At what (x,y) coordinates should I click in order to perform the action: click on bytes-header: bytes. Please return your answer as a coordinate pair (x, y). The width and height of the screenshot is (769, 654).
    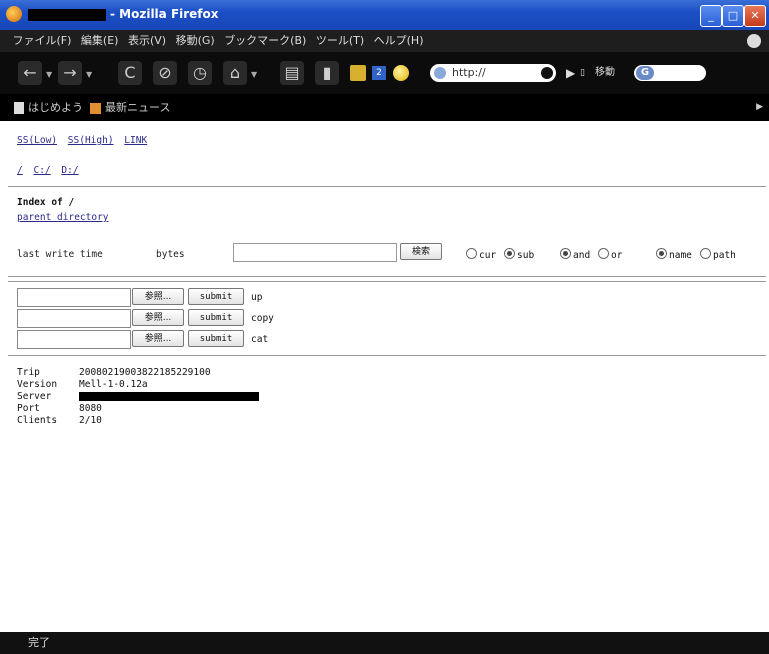
    Looking at the image, I should click on (170, 254).